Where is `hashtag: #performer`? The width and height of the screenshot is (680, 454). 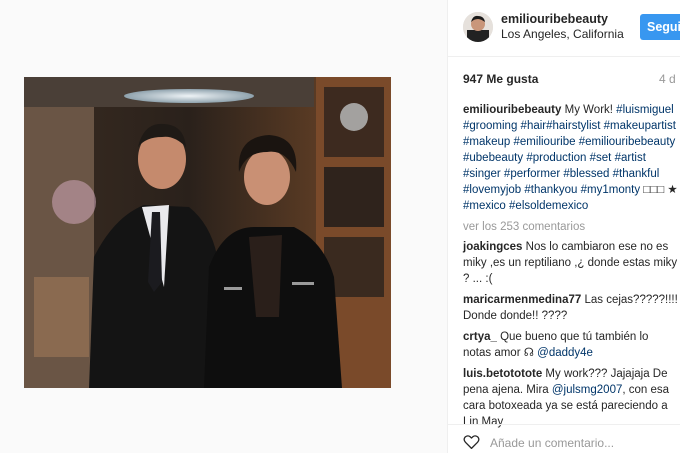
hashtag: #performer is located at coordinates (532, 174).